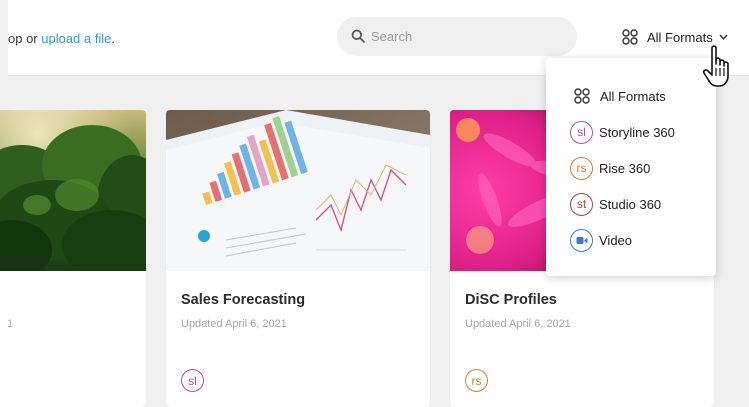  What do you see at coordinates (581, 204) in the screenshot?
I see `studio-badge: st` at bounding box center [581, 204].